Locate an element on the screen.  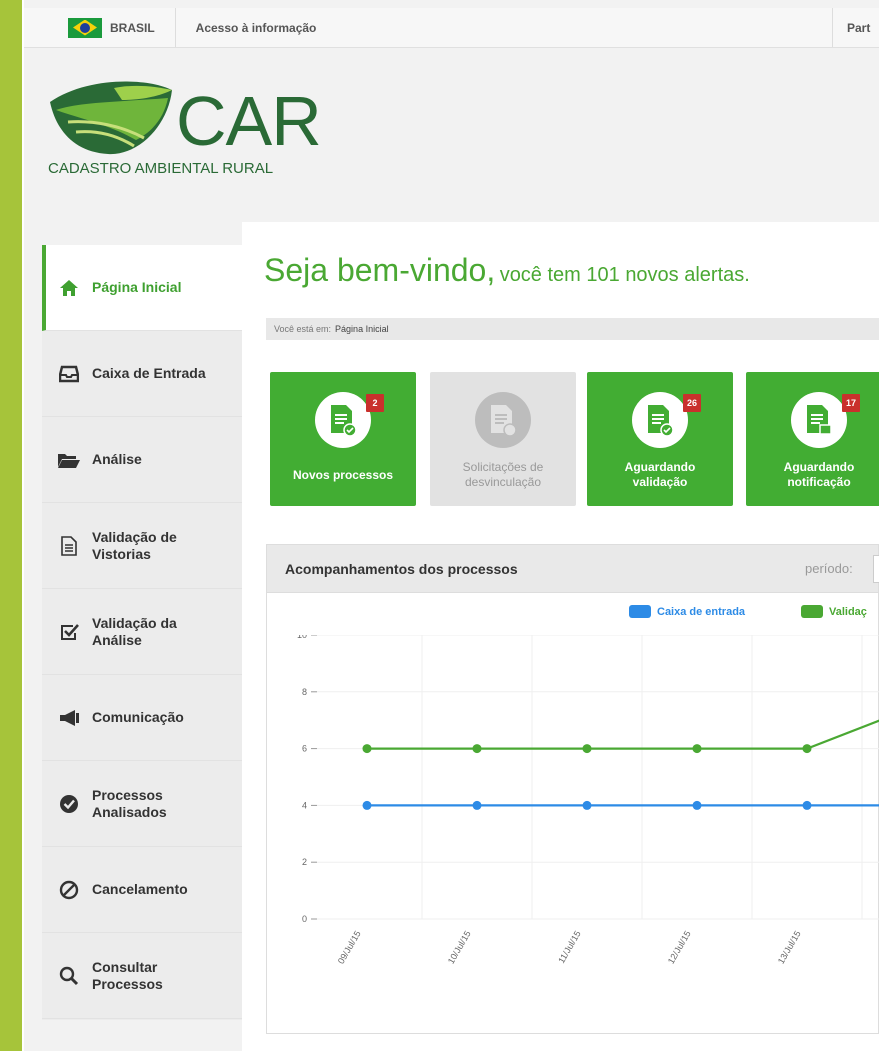
participe-link: Part is located at coordinates (851, 27).